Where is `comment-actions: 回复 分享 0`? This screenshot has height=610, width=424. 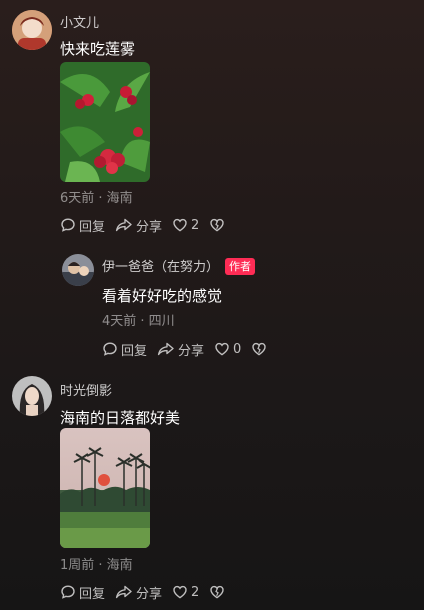
comment-actions: 回复 分享 0 is located at coordinates (189, 349).